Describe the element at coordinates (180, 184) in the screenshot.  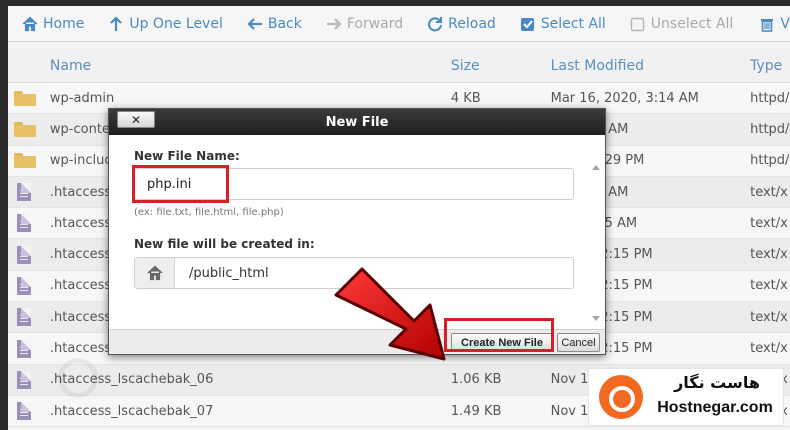
I see `file-name-highlight` at that location.